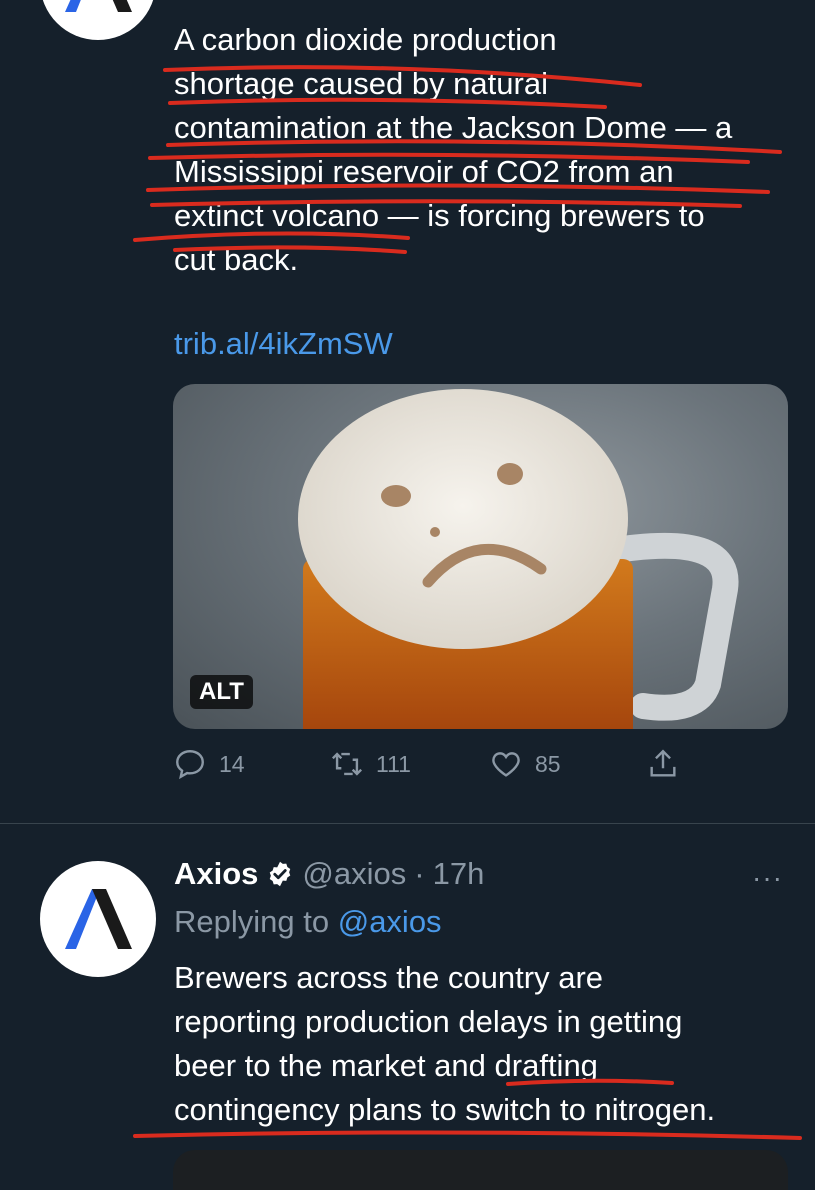  I want to click on share-icon, so click(663, 763).